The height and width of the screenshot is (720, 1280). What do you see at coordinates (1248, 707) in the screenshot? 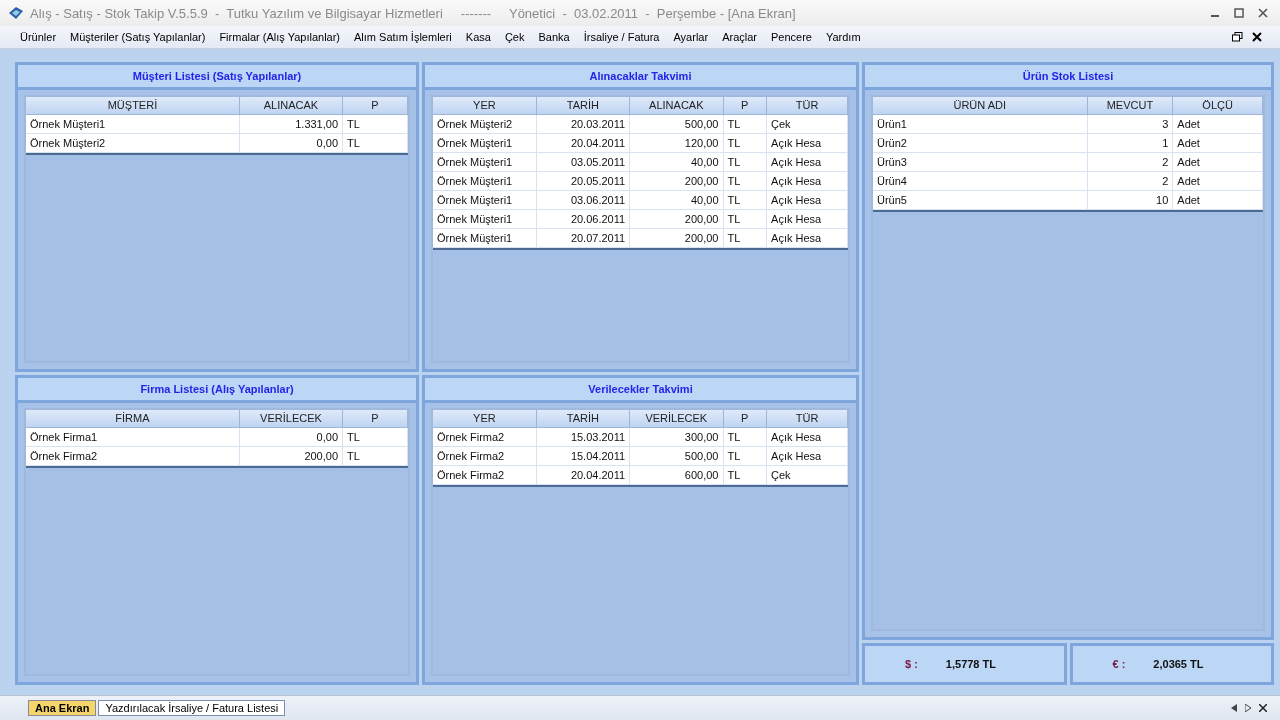
I see `scroll-right-icon` at bounding box center [1248, 707].